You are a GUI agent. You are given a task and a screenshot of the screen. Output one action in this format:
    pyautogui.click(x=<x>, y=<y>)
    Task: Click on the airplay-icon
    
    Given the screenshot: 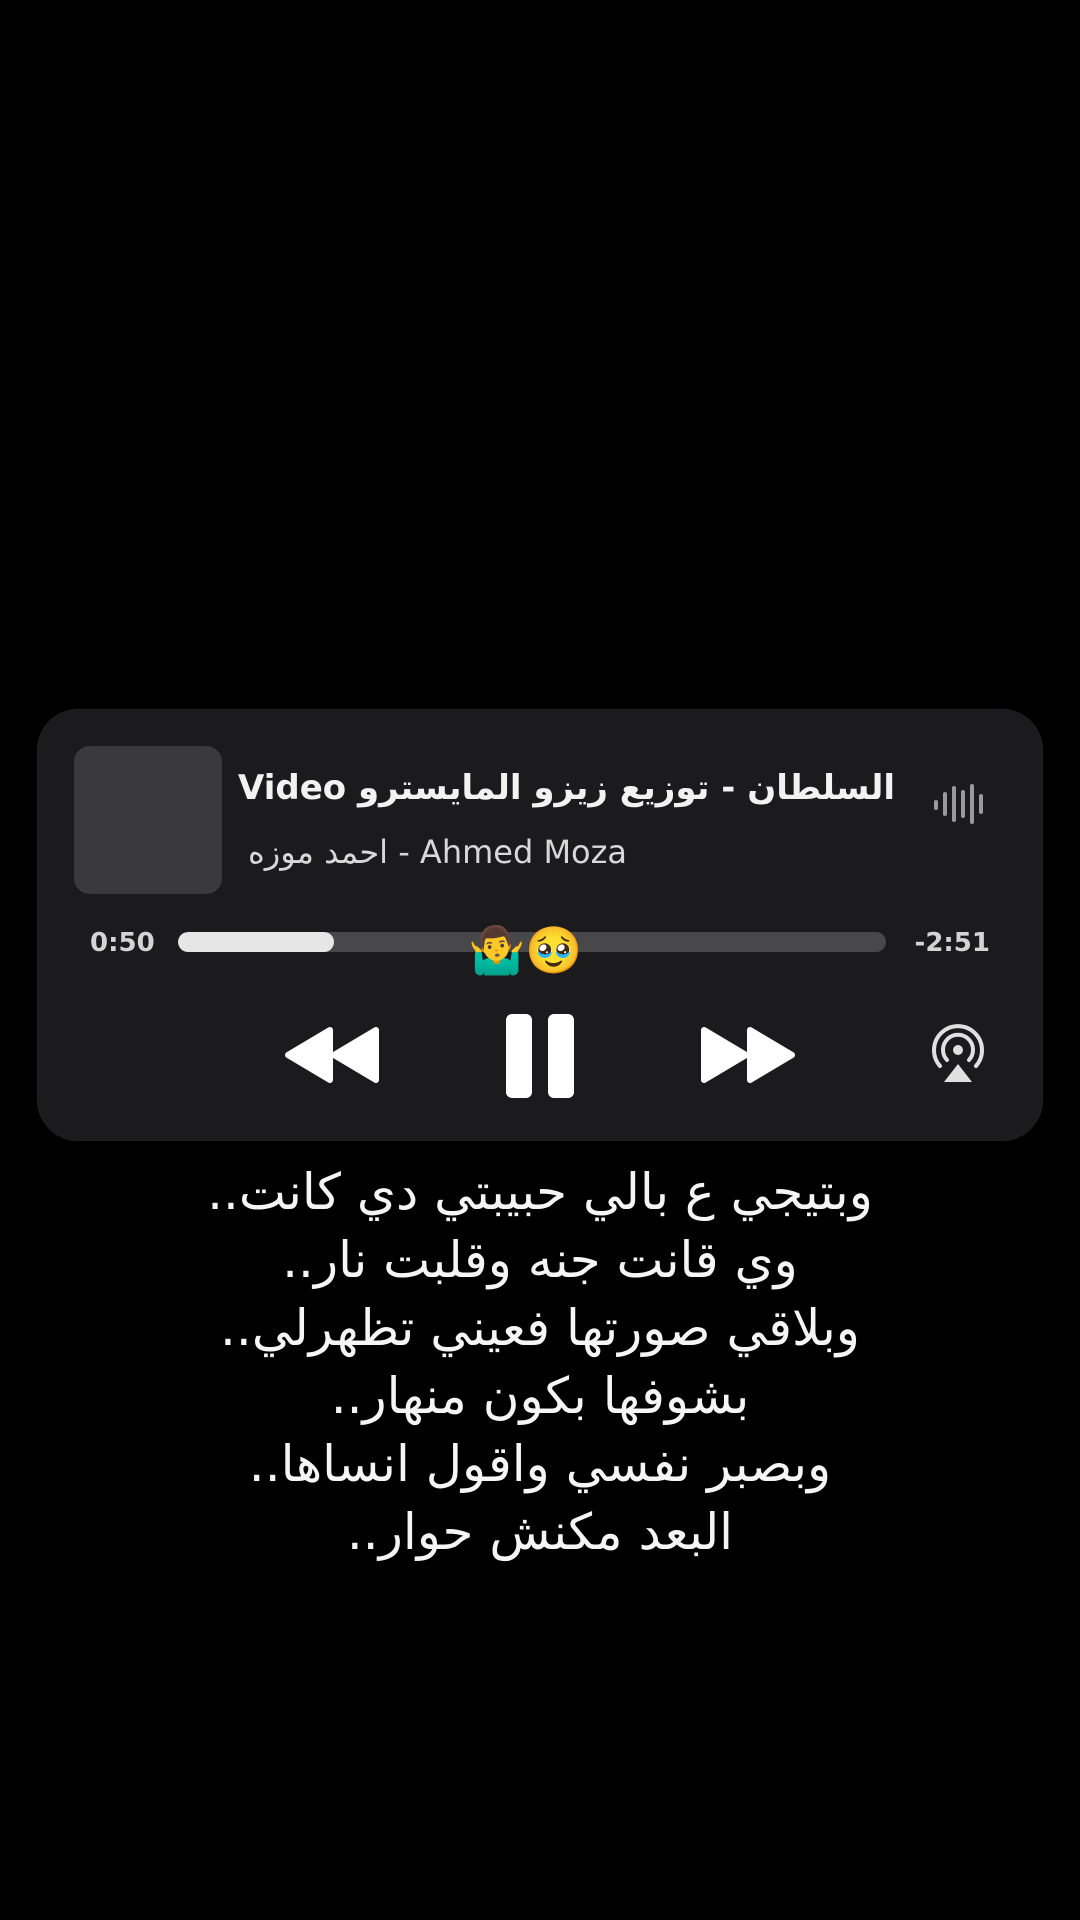 What is the action you would take?
    pyautogui.click(x=958, y=1054)
    